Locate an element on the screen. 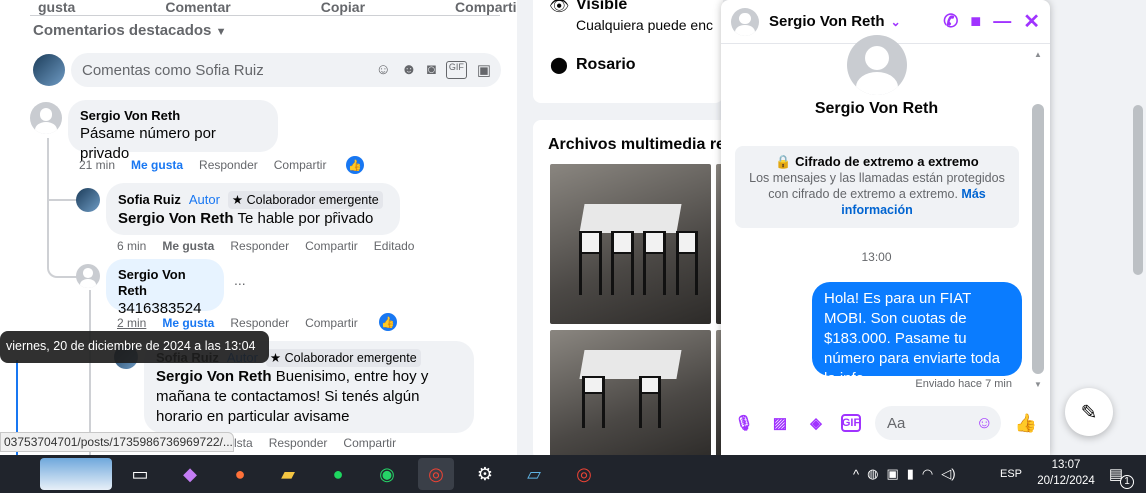  chat-scrollbar is located at coordinates (1038, 239).